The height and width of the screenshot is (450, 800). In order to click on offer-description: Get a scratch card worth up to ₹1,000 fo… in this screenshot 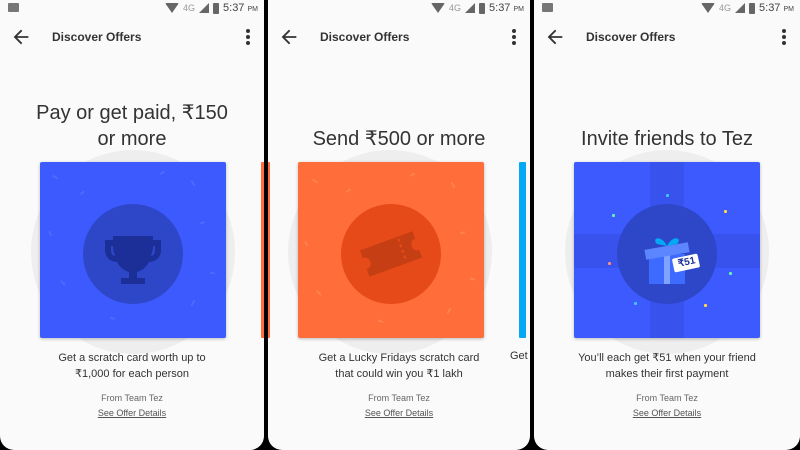, I will do `click(132, 366)`.